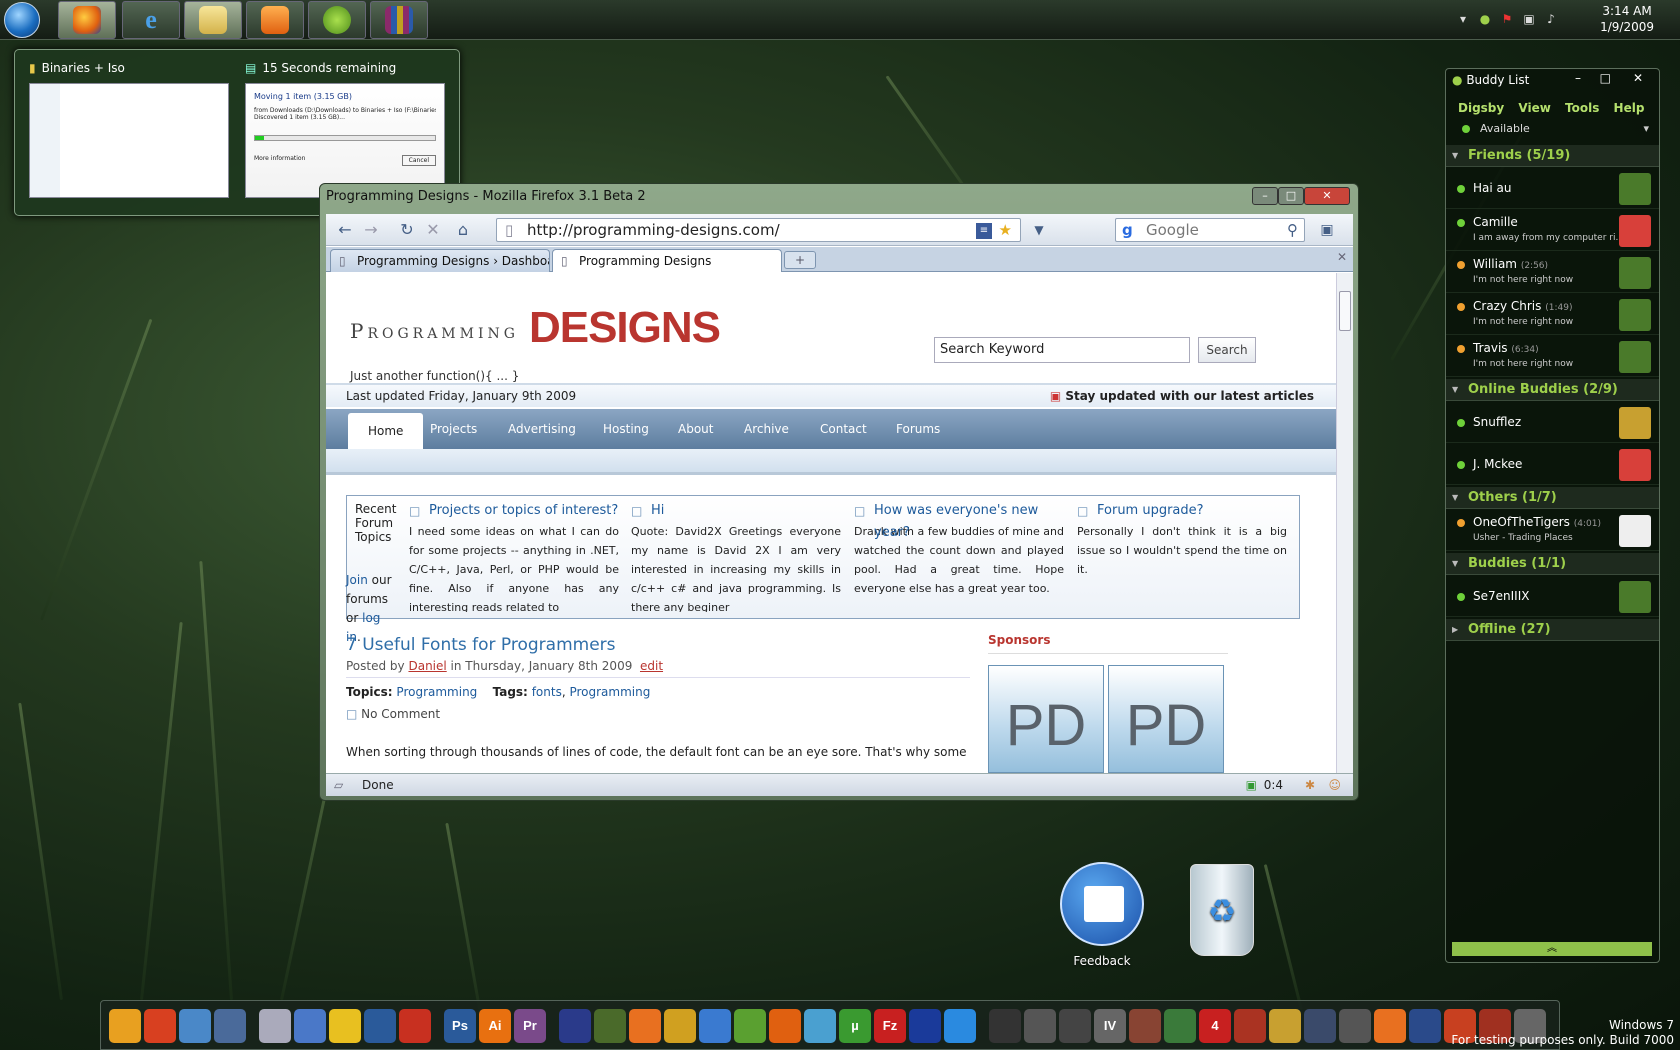 The image size is (1680, 1050). I want to click on dock-app-icon: 4, so click(1215, 1026).